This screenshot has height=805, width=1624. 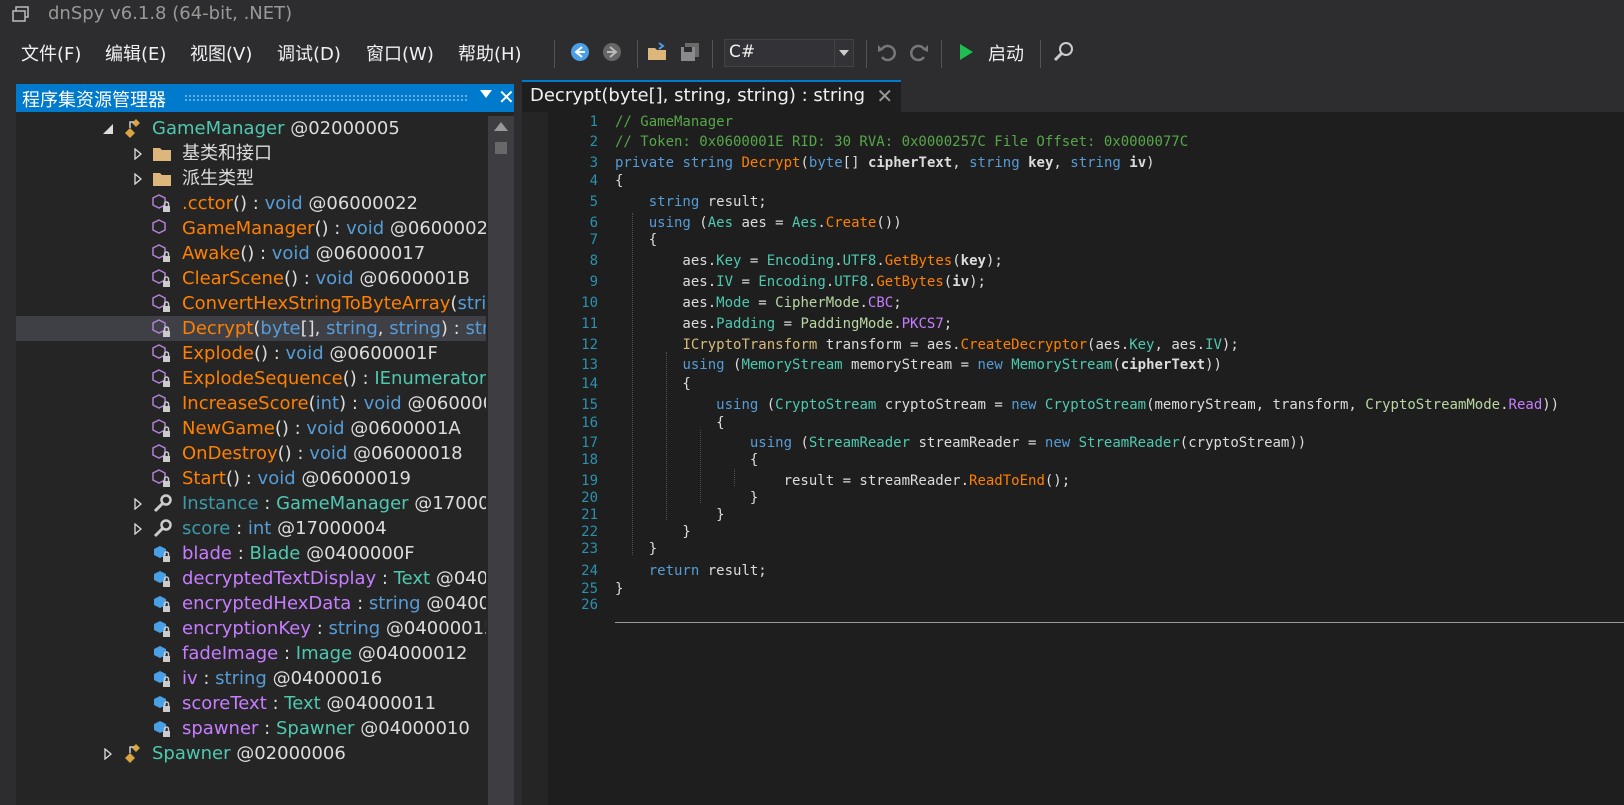 I want to click on language-select: C#, so click(x=789, y=53).